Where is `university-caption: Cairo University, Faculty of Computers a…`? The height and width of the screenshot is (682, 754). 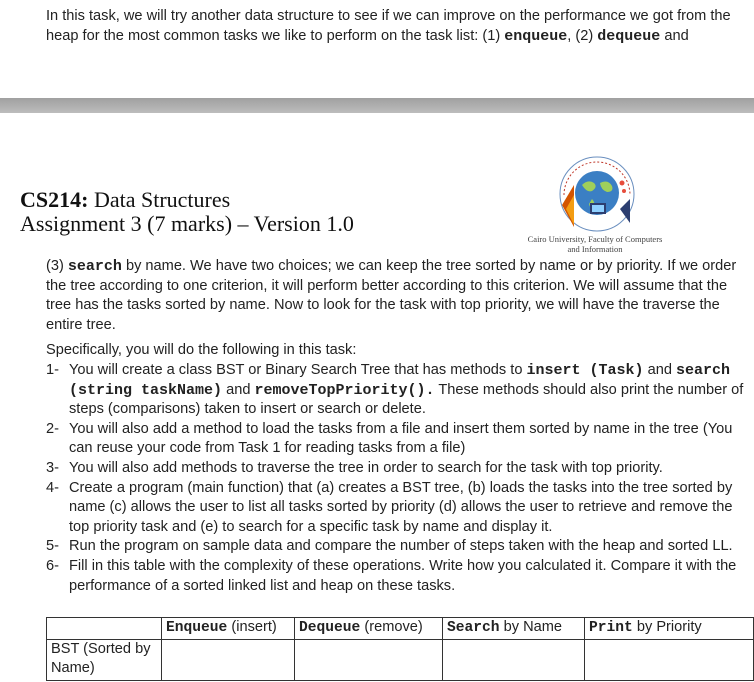
university-caption: Cairo University, Faculty of Computers a… is located at coordinates (595, 244).